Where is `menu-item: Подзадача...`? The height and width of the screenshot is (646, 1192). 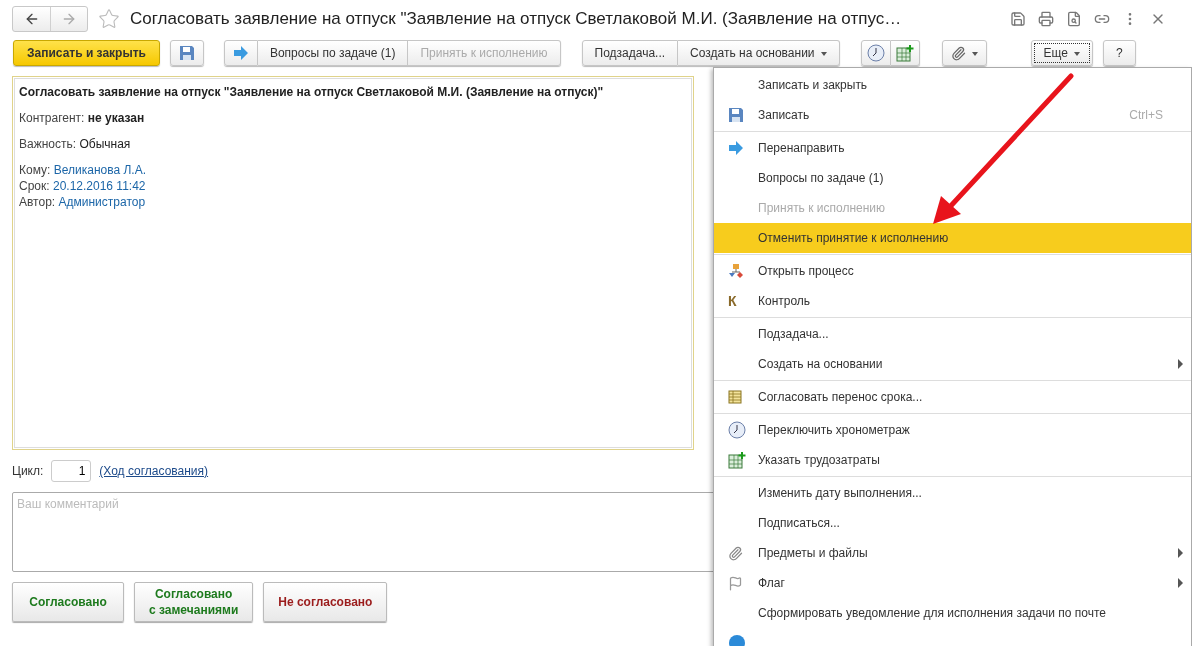 menu-item: Подзадача... is located at coordinates (952, 334).